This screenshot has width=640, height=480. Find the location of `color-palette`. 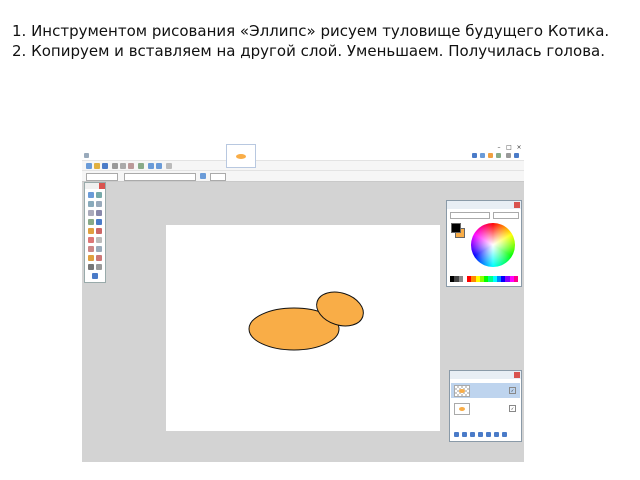

color-palette is located at coordinates (484, 279).